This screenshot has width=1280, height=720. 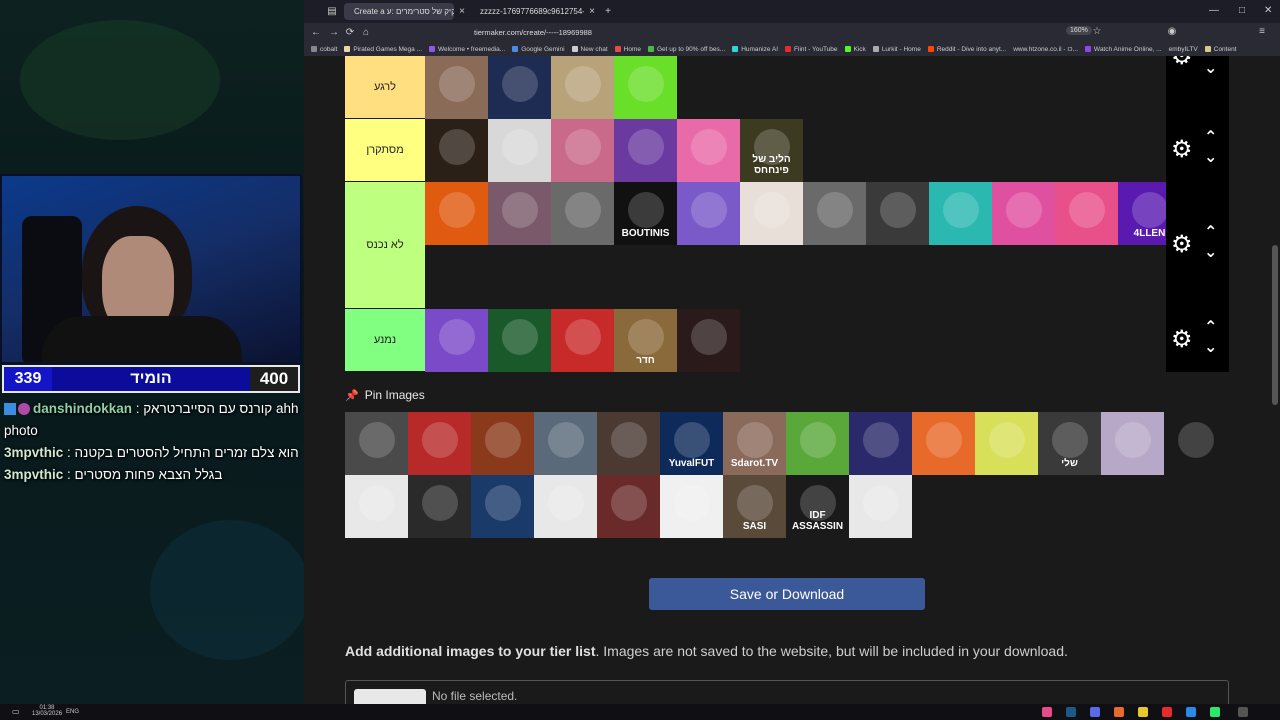 What do you see at coordinates (385, 150) in the screenshot?
I see `tier-label: מסתקרן` at bounding box center [385, 150].